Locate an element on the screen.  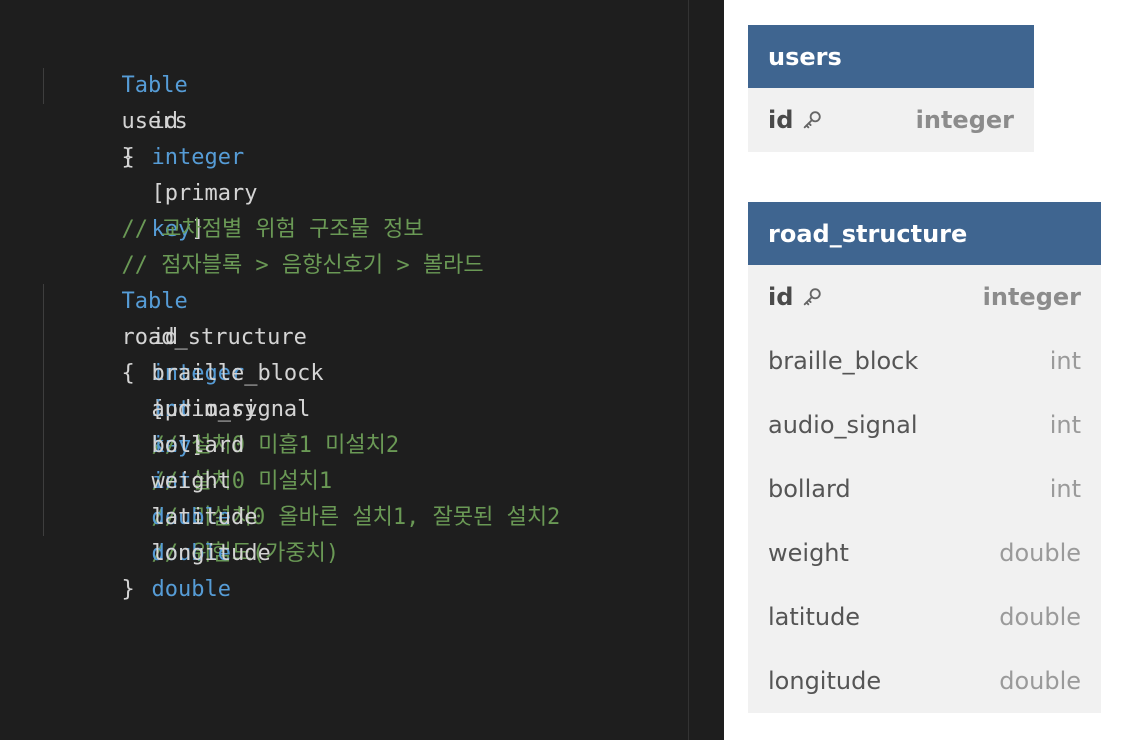
code-line: audio_signal int // 설치0 미설치1 is located at coordinates (301, 425).